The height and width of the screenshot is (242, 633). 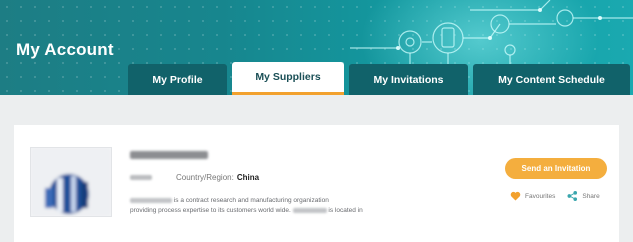 What do you see at coordinates (177, 79) in the screenshot?
I see `tab-my-profile: My Profile` at bounding box center [177, 79].